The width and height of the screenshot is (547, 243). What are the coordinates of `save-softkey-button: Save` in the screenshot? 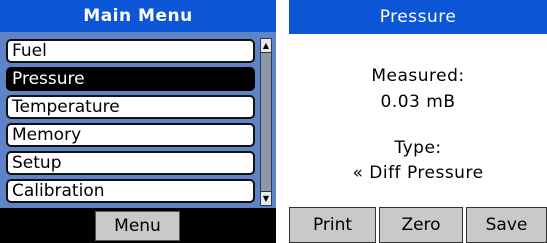 It's located at (506, 225).